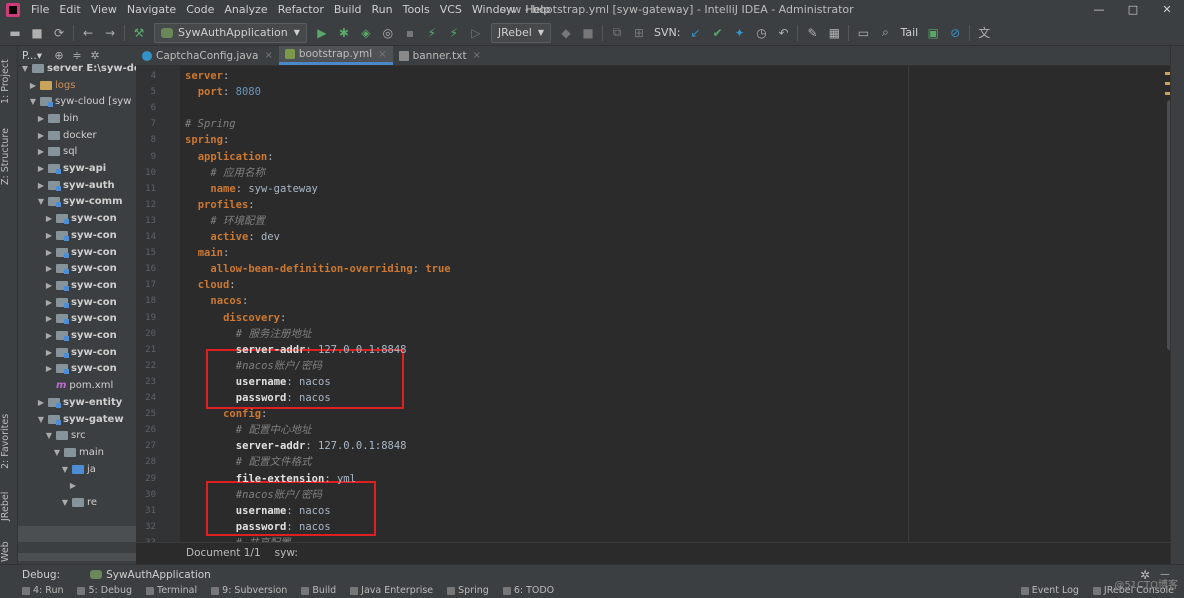 The height and width of the screenshot is (598, 1184). I want to click on settings-wrench-icon: ✎, so click(812, 33).